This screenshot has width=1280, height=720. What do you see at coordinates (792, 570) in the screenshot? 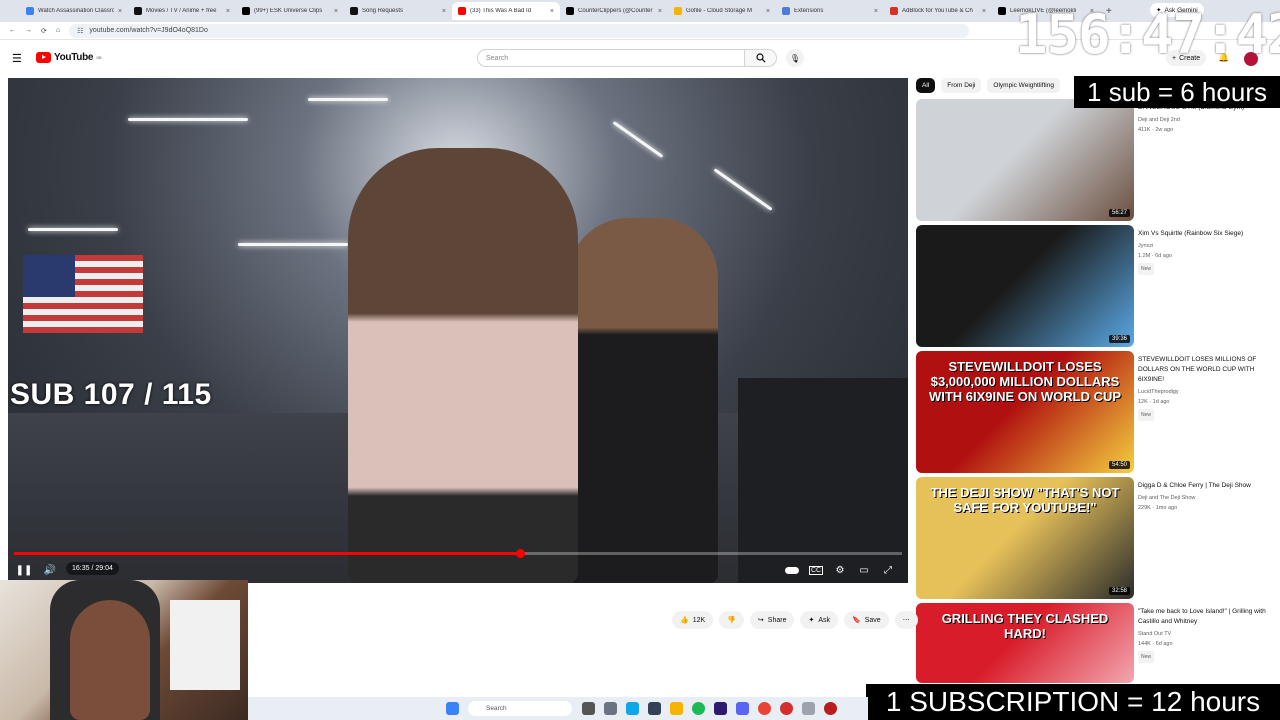
I see `autoplay-toggle` at bounding box center [792, 570].